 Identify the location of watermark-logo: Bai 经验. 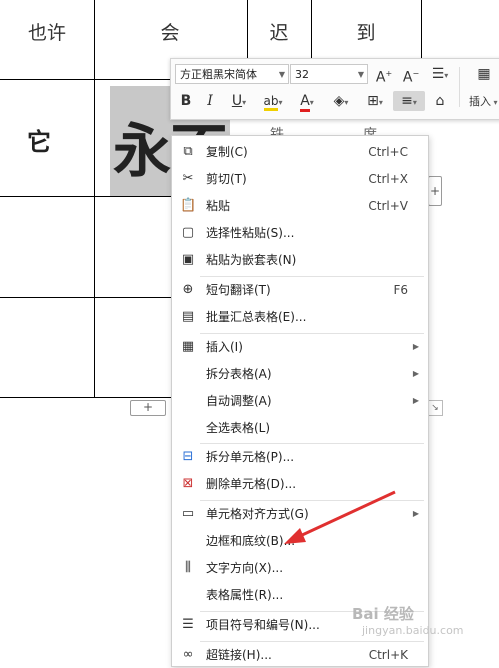
(383, 614).